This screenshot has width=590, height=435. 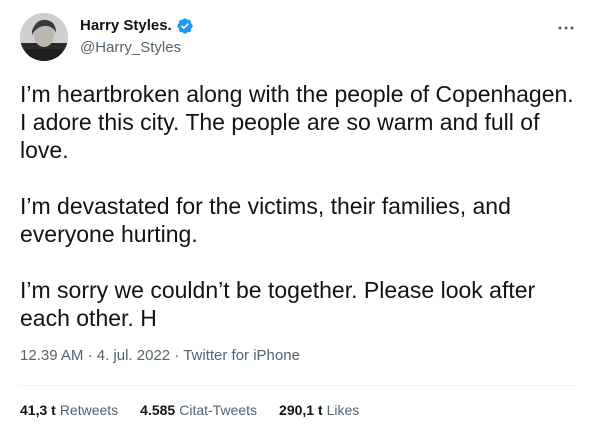 What do you see at coordinates (301, 410) in the screenshot?
I see `likes-count: 290,1 t` at bounding box center [301, 410].